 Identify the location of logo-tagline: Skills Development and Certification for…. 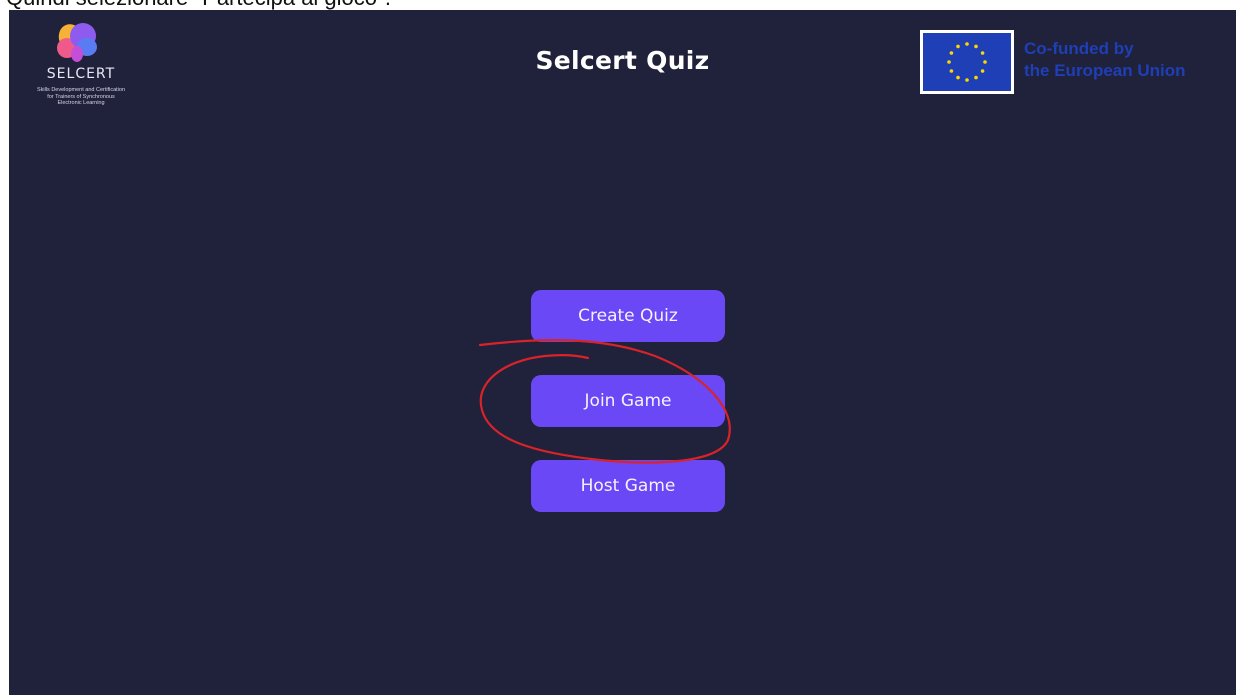
(81, 97).